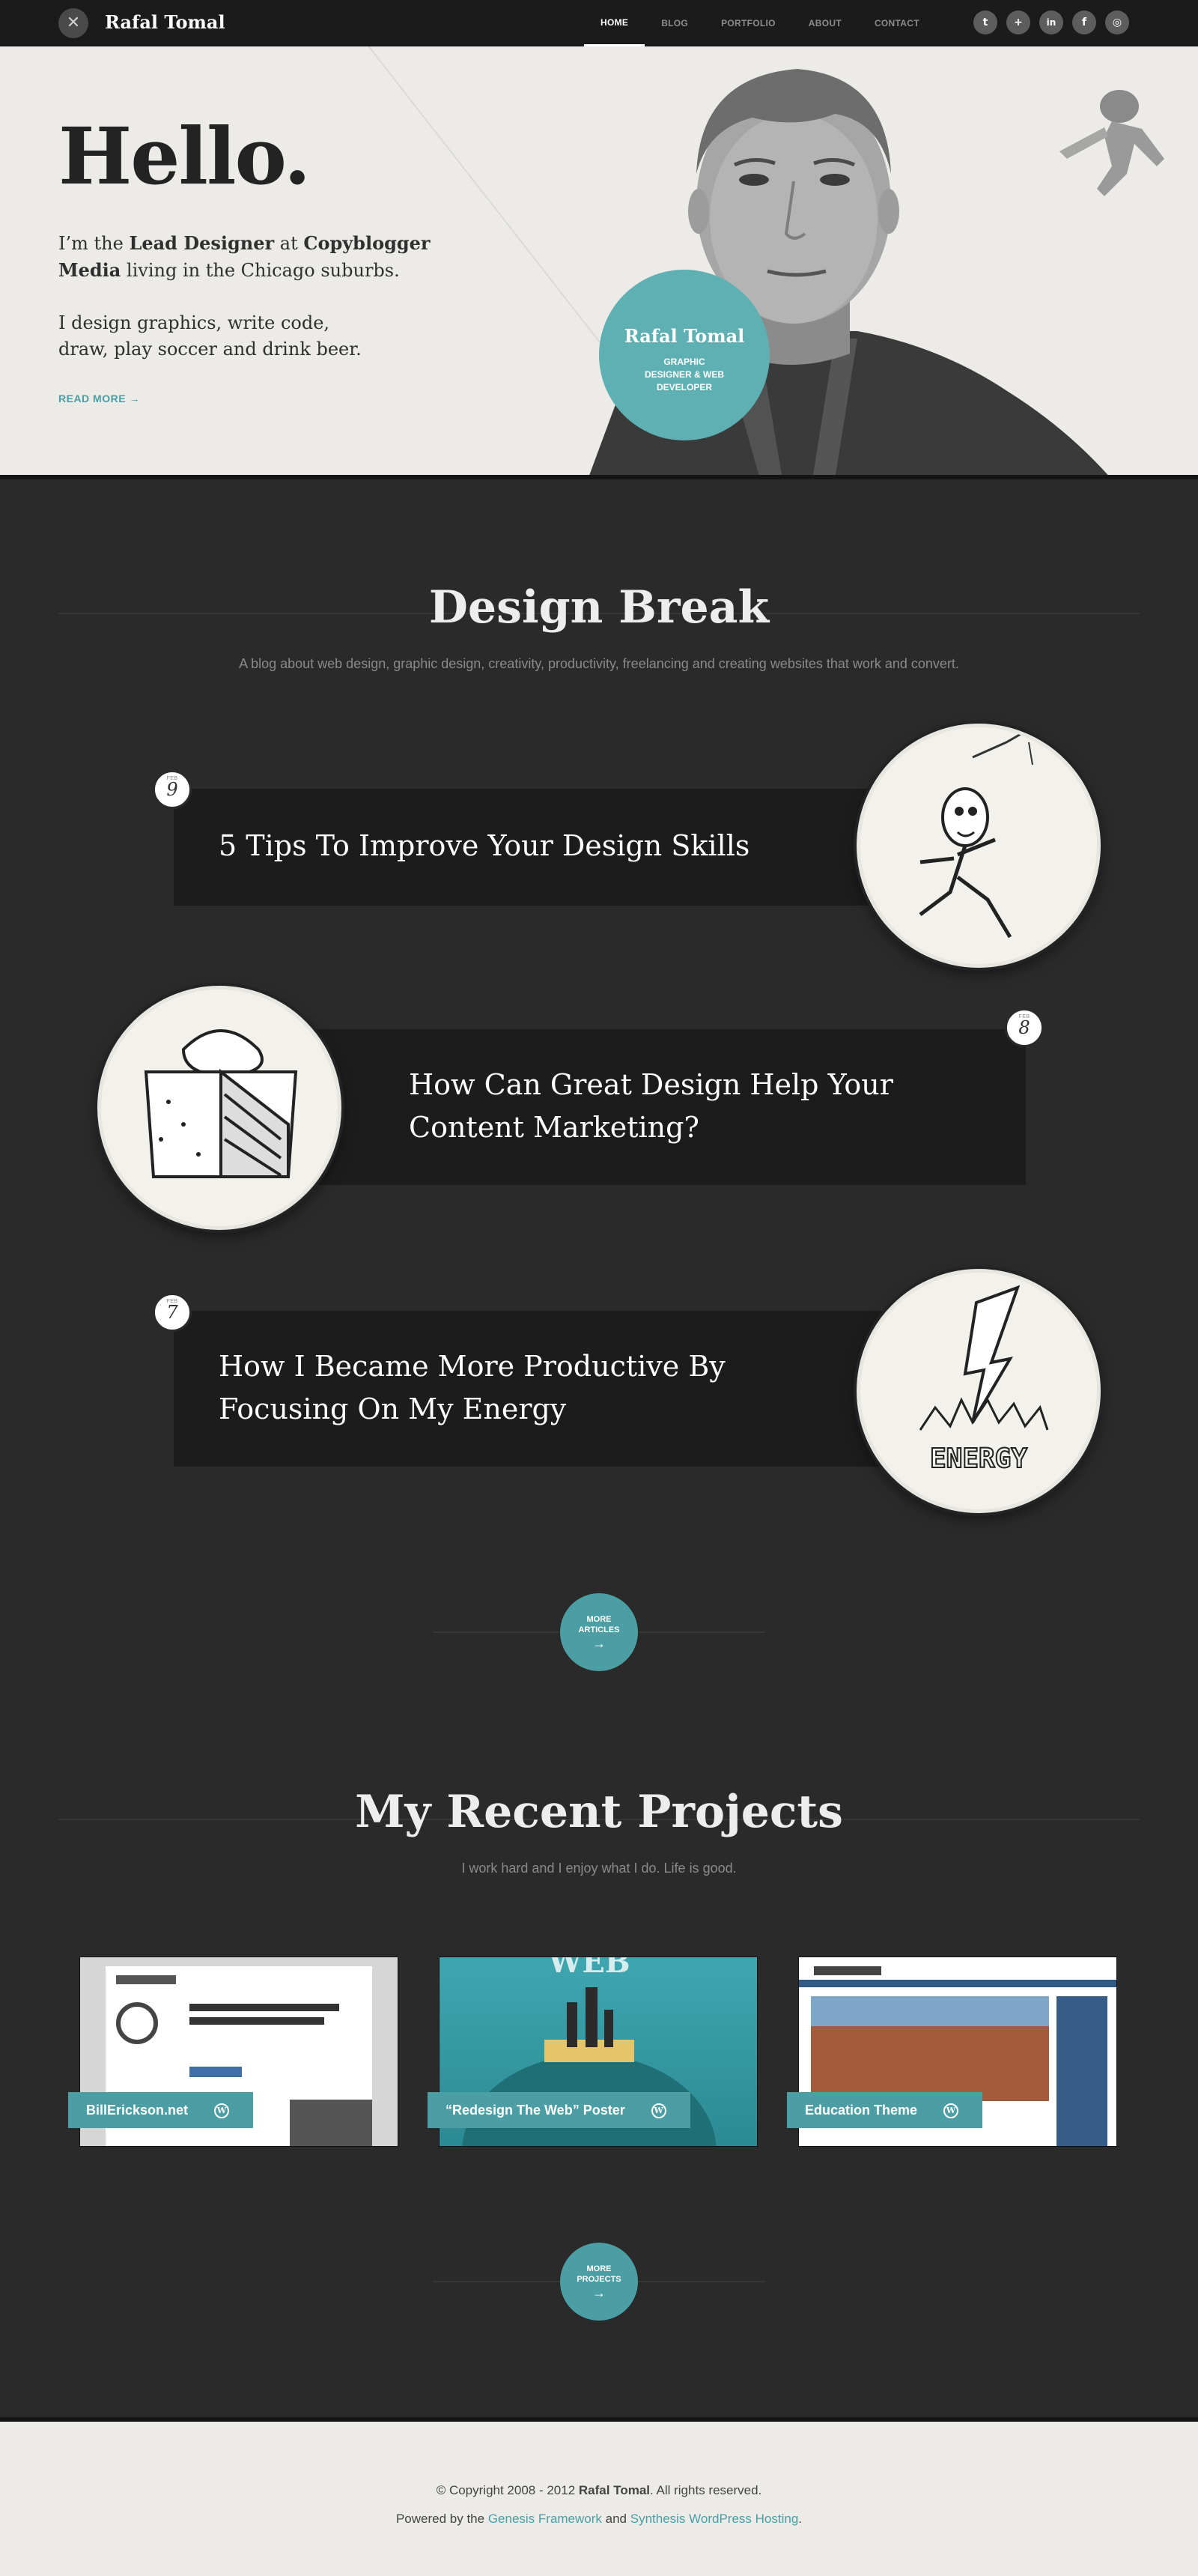 Image resolution: width=1198 pixels, height=2576 pixels. Describe the element at coordinates (599, 1624) in the screenshot. I see `more-articles-label: MORE ARTICLES` at that location.